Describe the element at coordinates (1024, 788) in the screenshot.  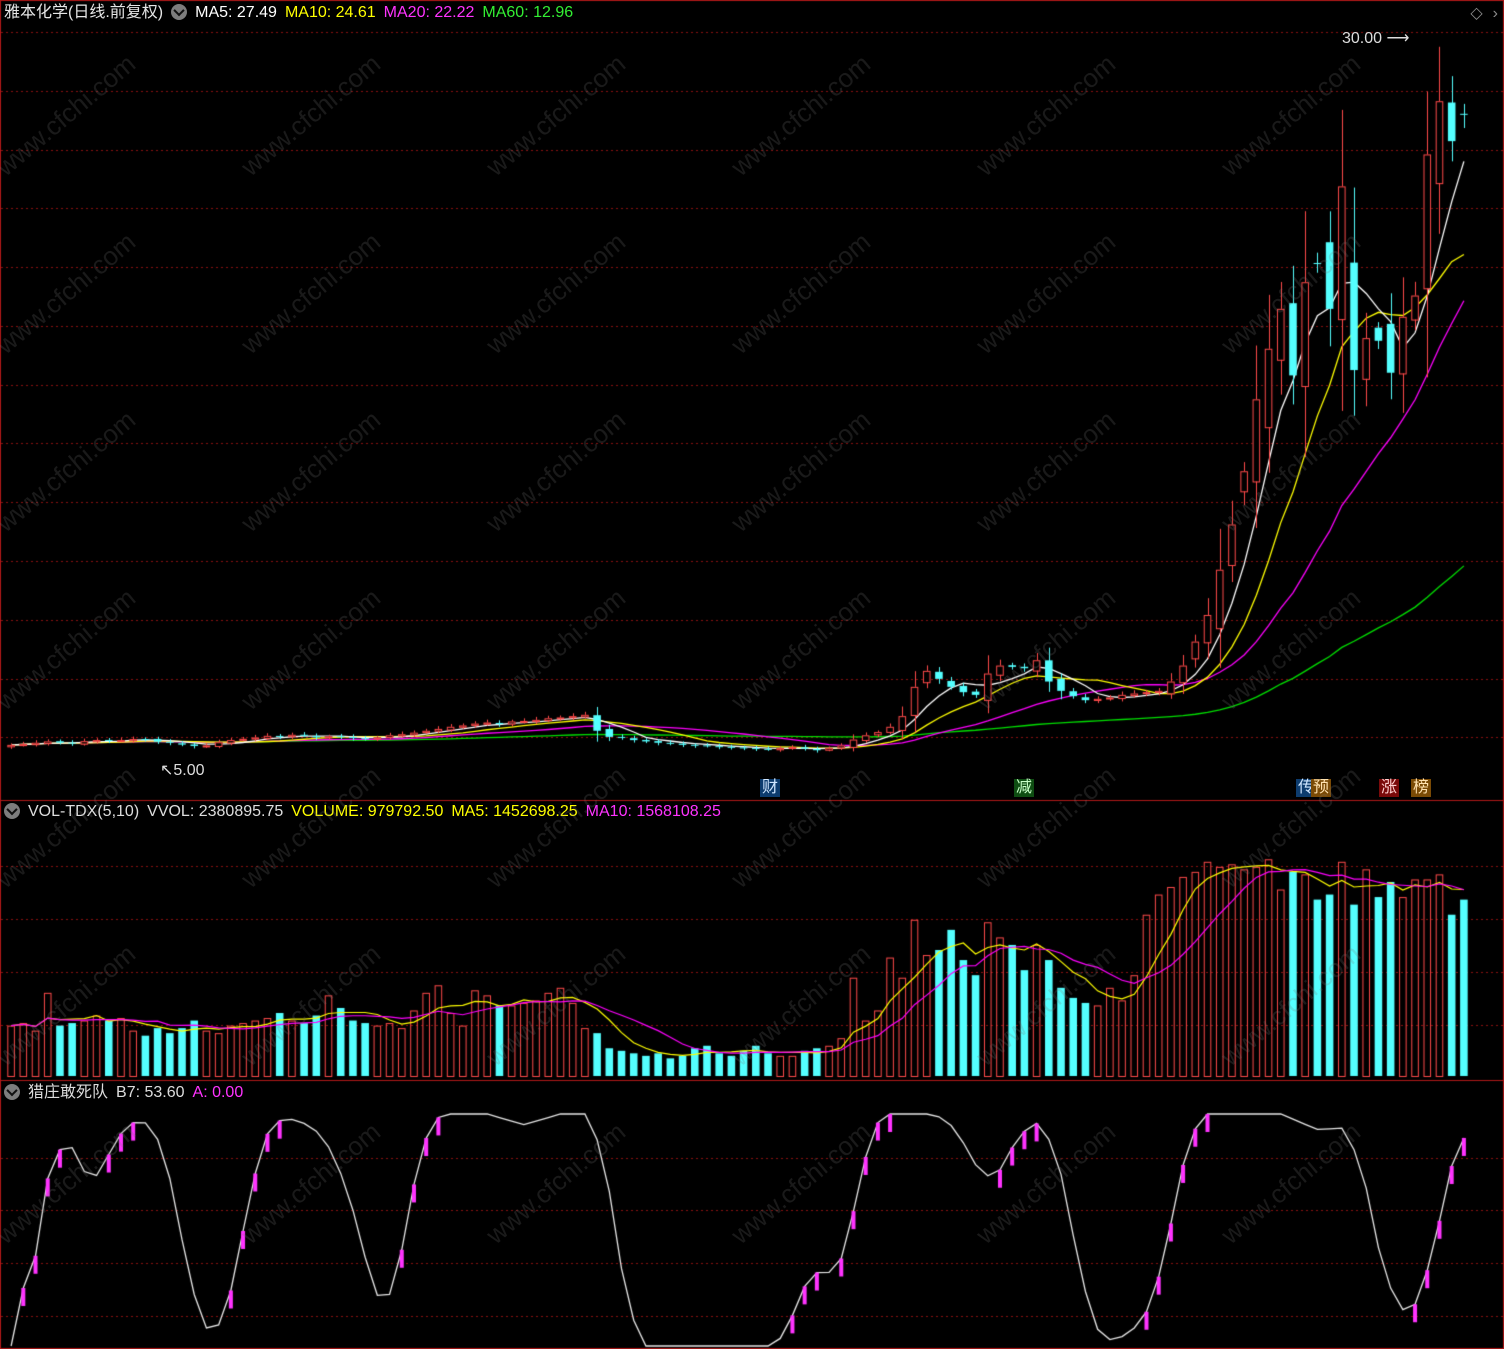
I see `event-mark-reduce: 减` at that location.